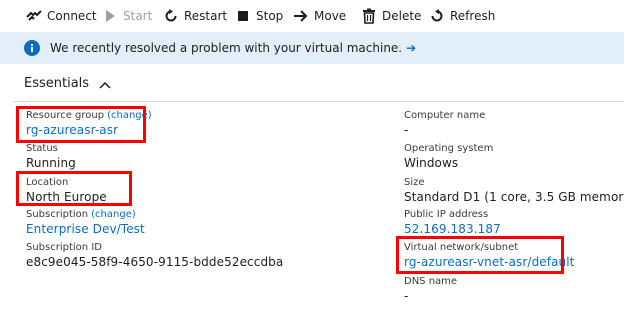 The width and height of the screenshot is (624, 309). Describe the element at coordinates (270, 16) in the screenshot. I see `stop-label: Stop` at that location.